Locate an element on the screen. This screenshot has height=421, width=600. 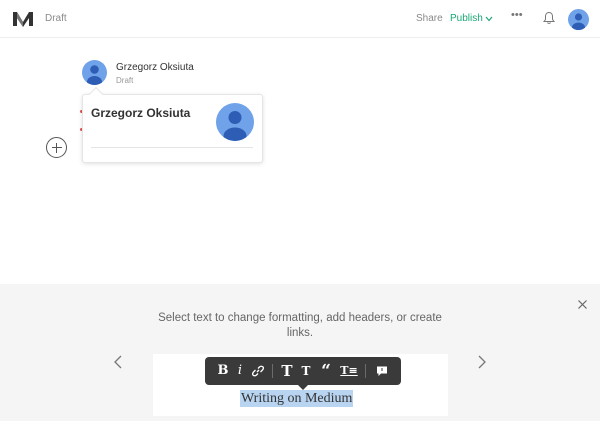
formatting-toolbar: B i T T “ T≡ is located at coordinates (303, 371).